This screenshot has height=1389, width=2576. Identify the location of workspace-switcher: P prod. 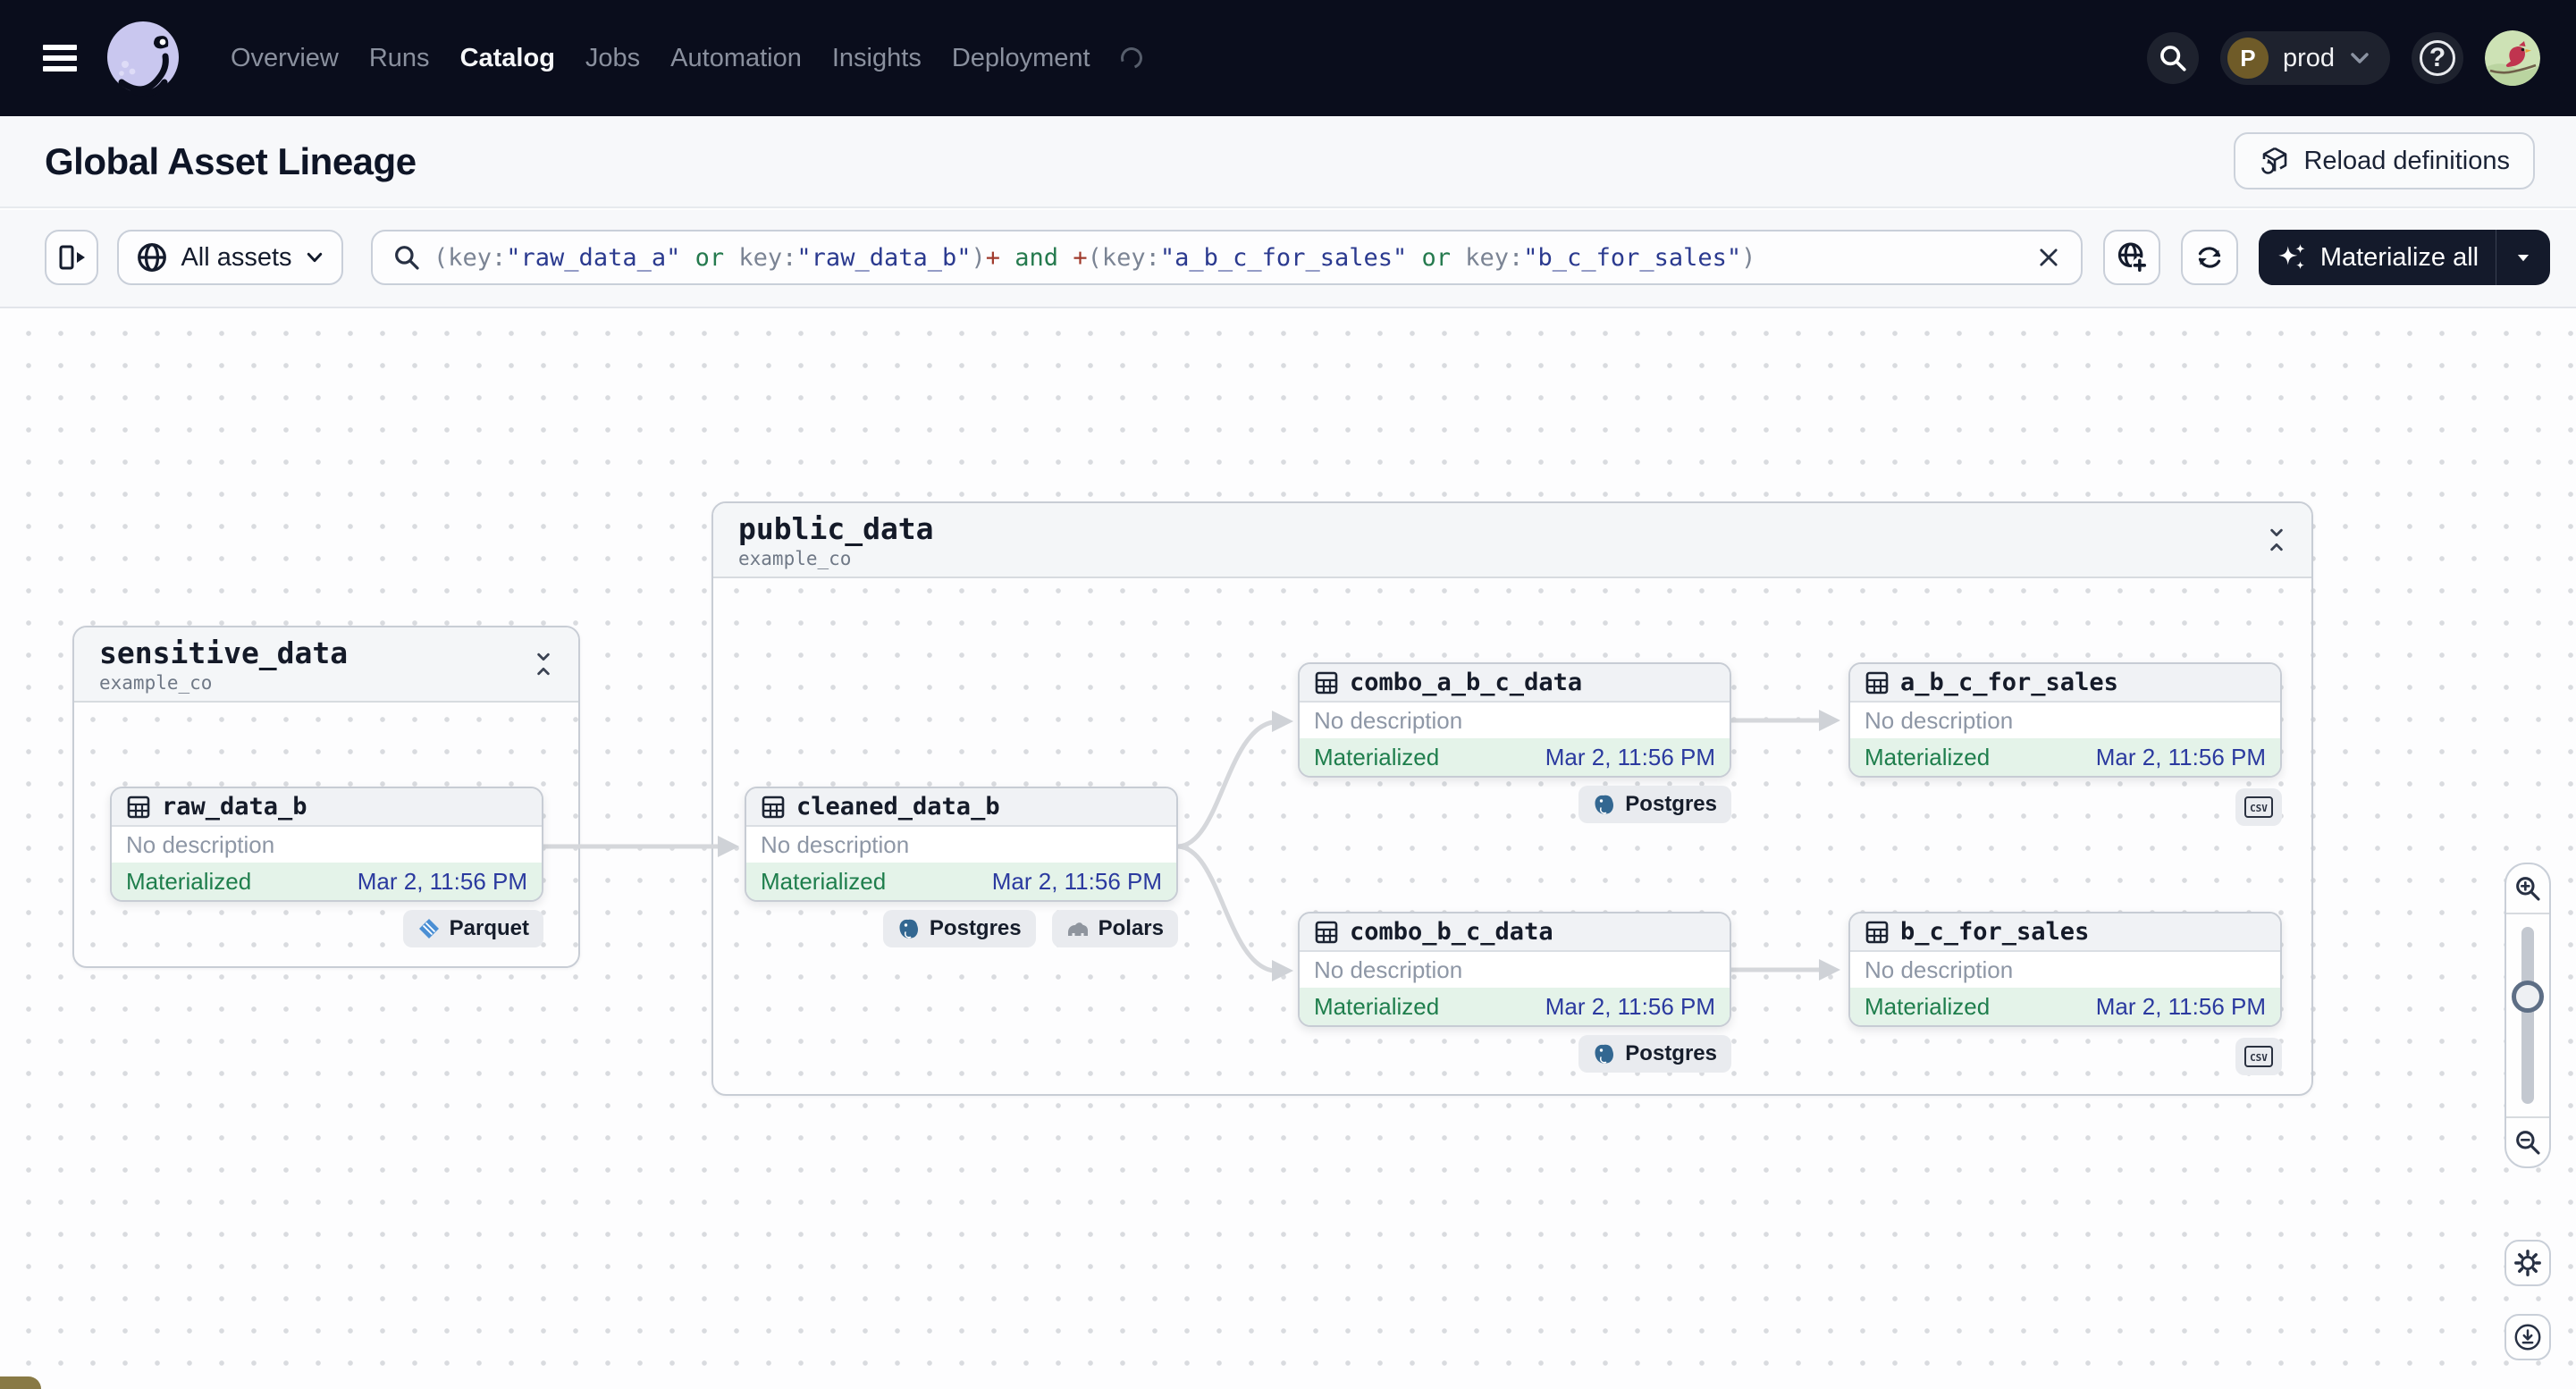
(2305, 58).